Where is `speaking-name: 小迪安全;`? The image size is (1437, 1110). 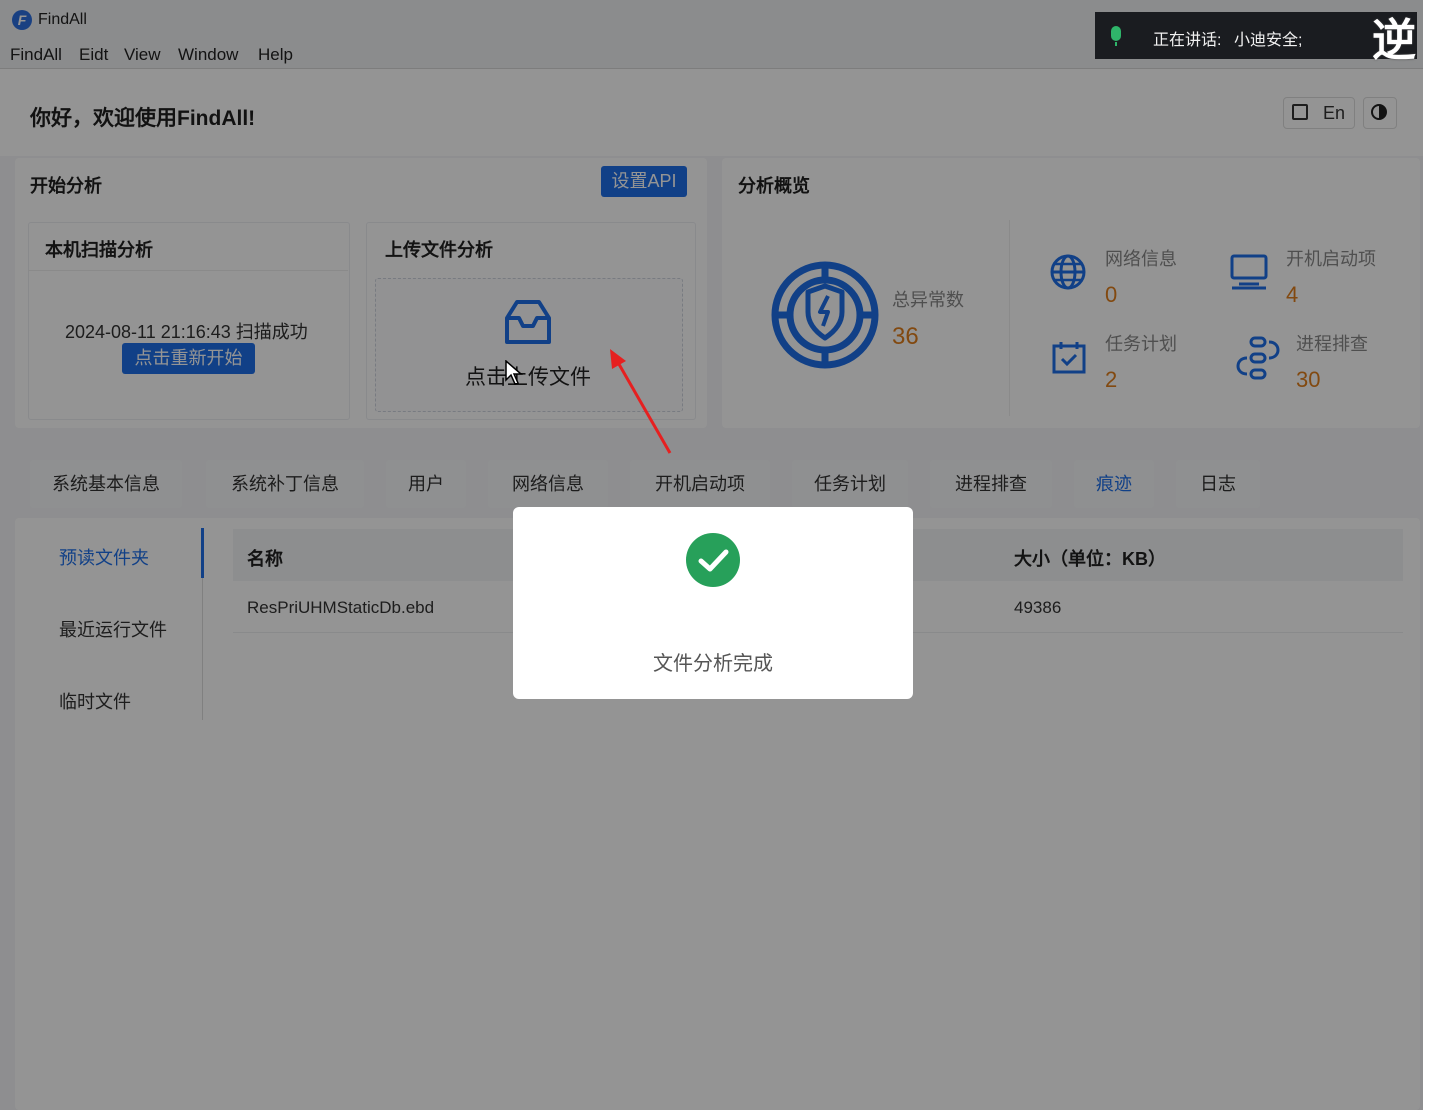
speaking-name: 小迪安全; is located at coordinates (1268, 40).